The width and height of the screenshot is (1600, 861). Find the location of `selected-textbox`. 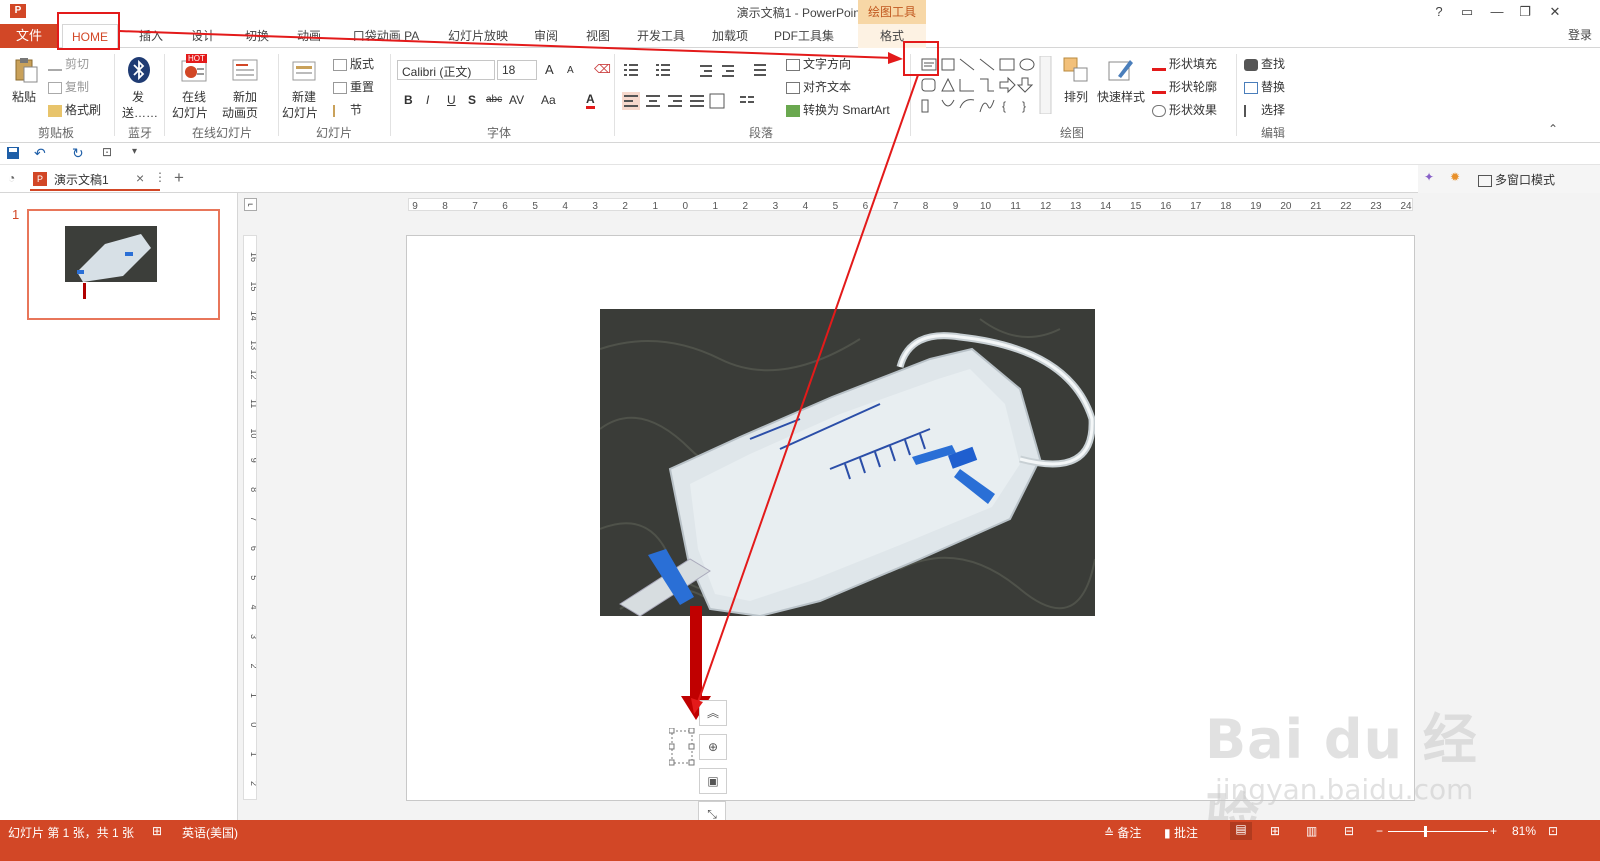

selected-textbox is located at coordinates (682, 747).